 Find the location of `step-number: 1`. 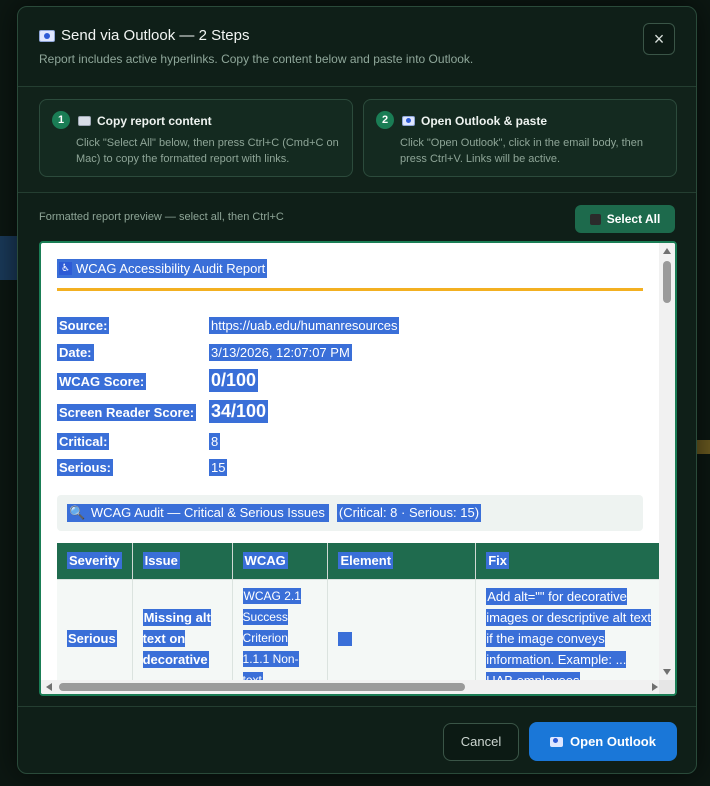

step-number: 1 is located at coordinates (61, 120).